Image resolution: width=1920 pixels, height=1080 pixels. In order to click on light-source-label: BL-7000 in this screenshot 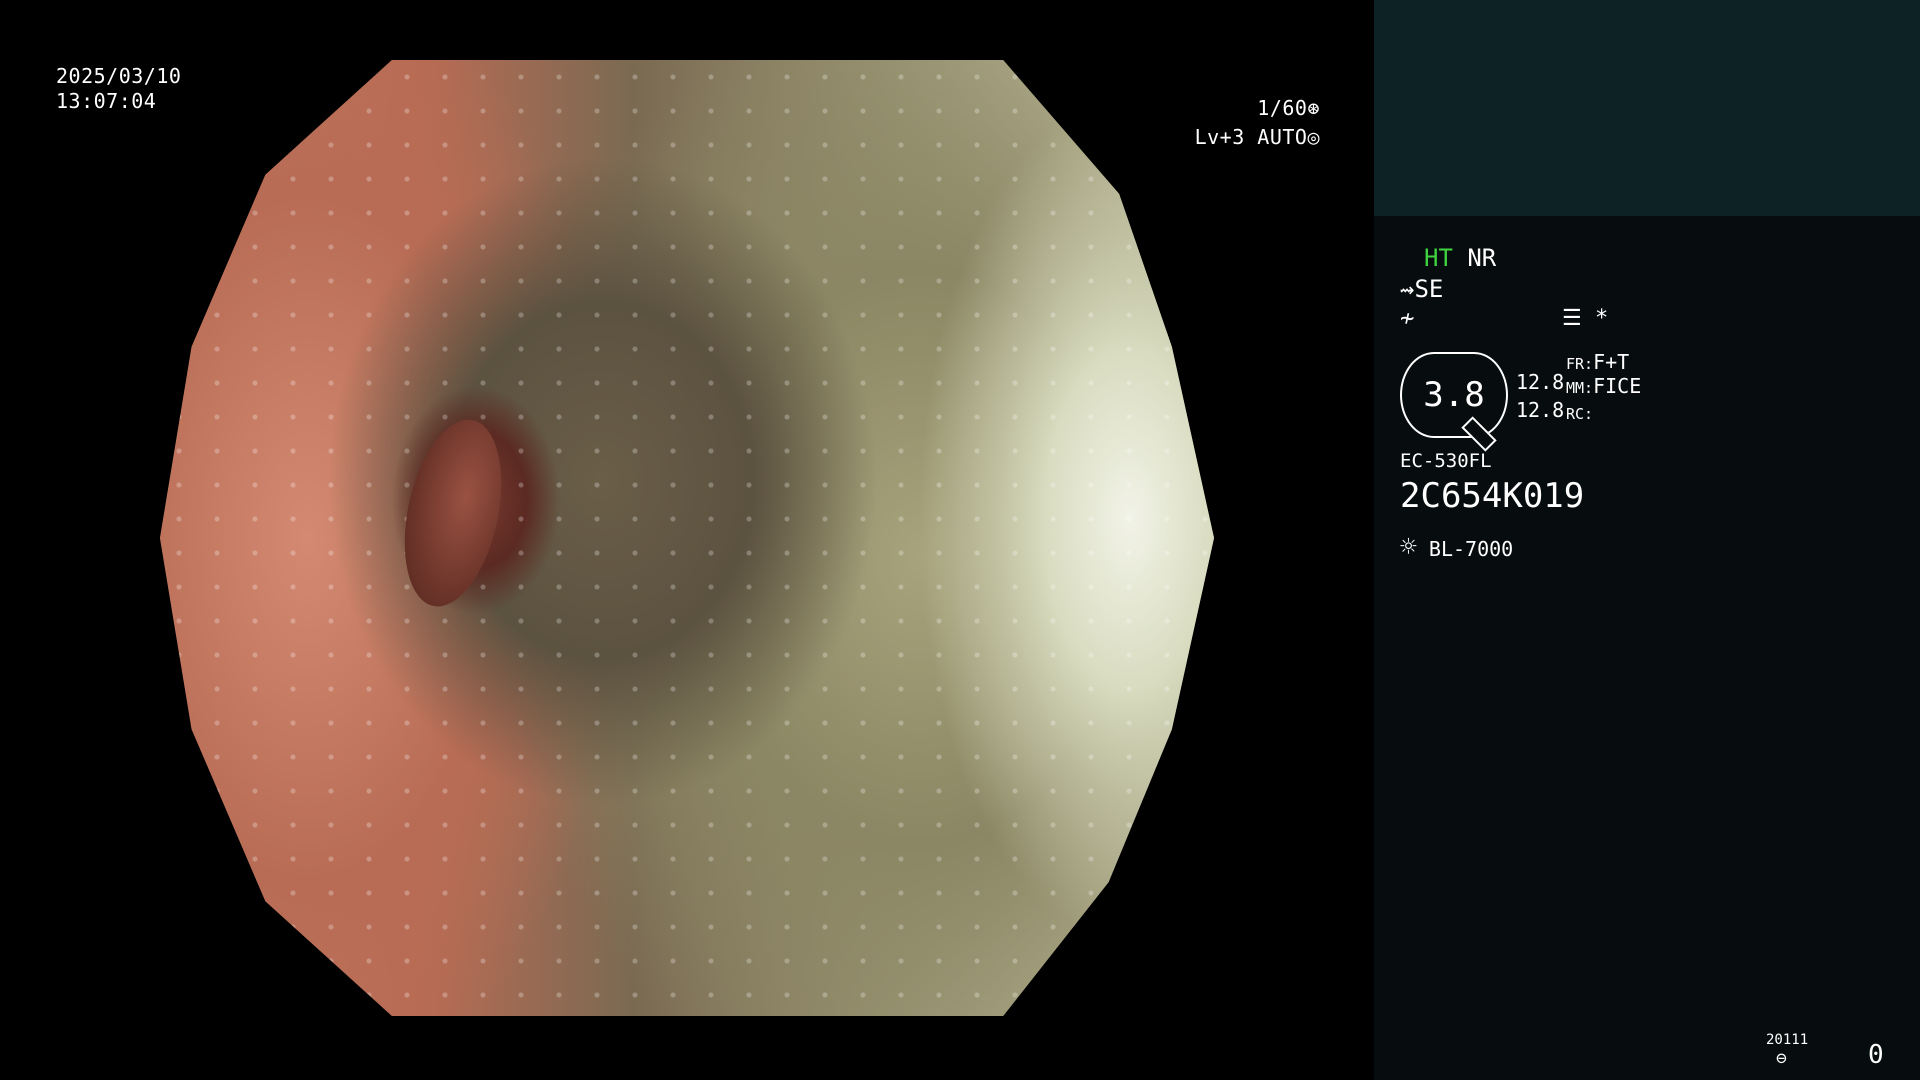, I will do `click(1471, 549)`.